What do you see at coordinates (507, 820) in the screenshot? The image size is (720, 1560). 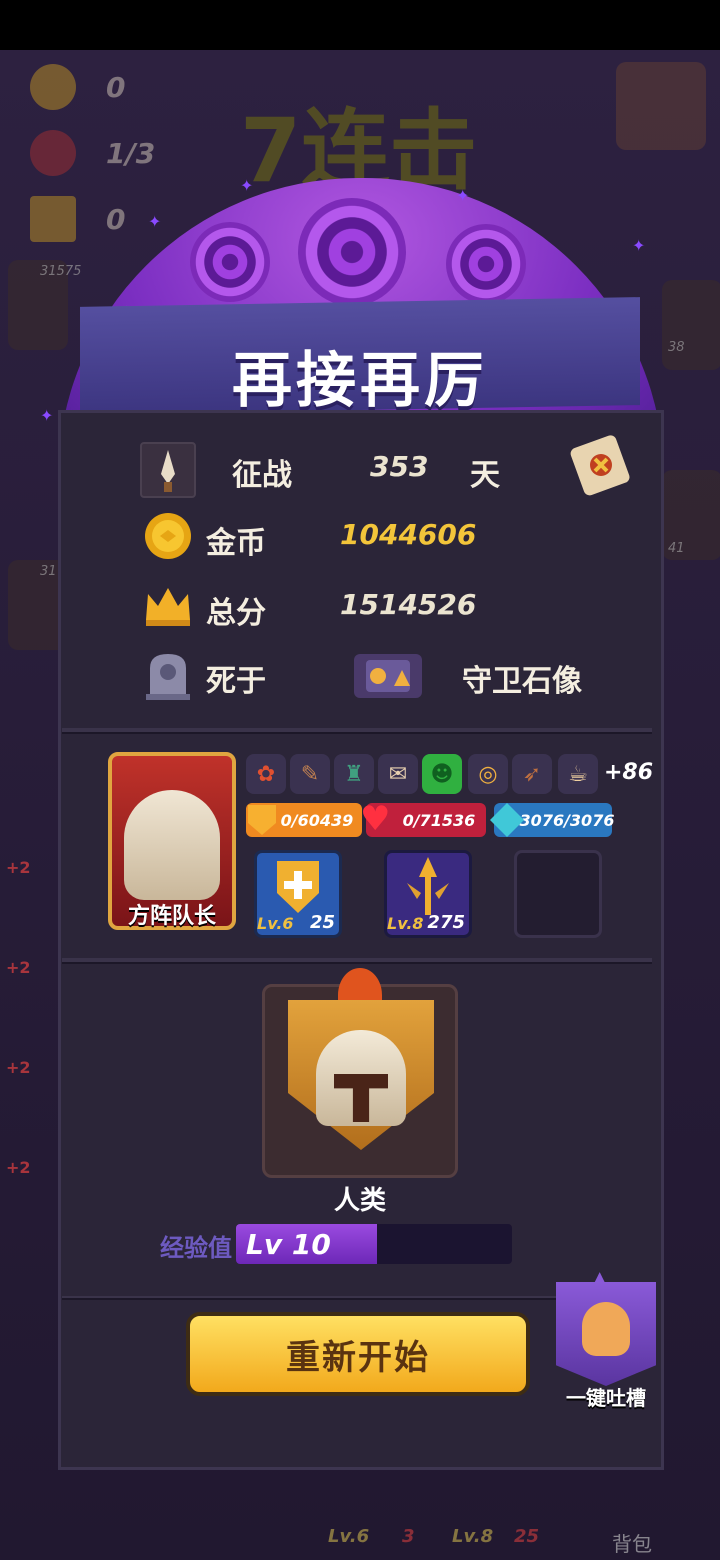 I see `crystal-icon` at bounding box center [507, 820].